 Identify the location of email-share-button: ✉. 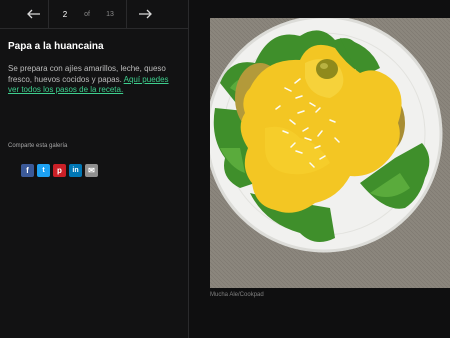
(91, 170).